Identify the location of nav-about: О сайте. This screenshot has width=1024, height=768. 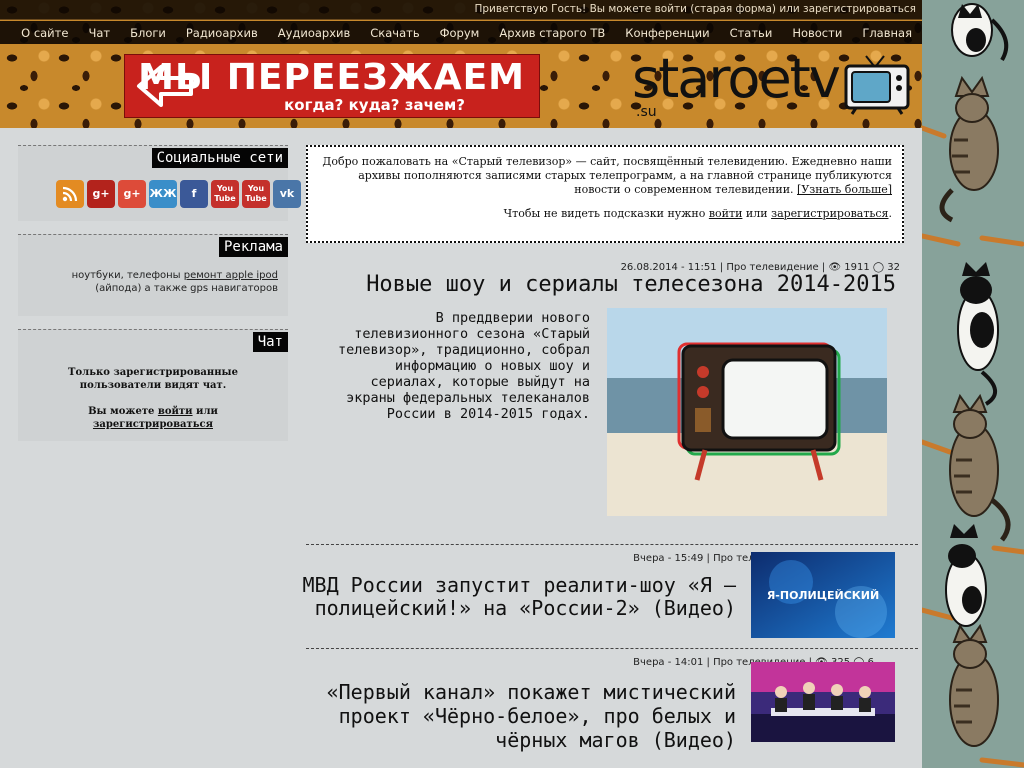
(44, 33).